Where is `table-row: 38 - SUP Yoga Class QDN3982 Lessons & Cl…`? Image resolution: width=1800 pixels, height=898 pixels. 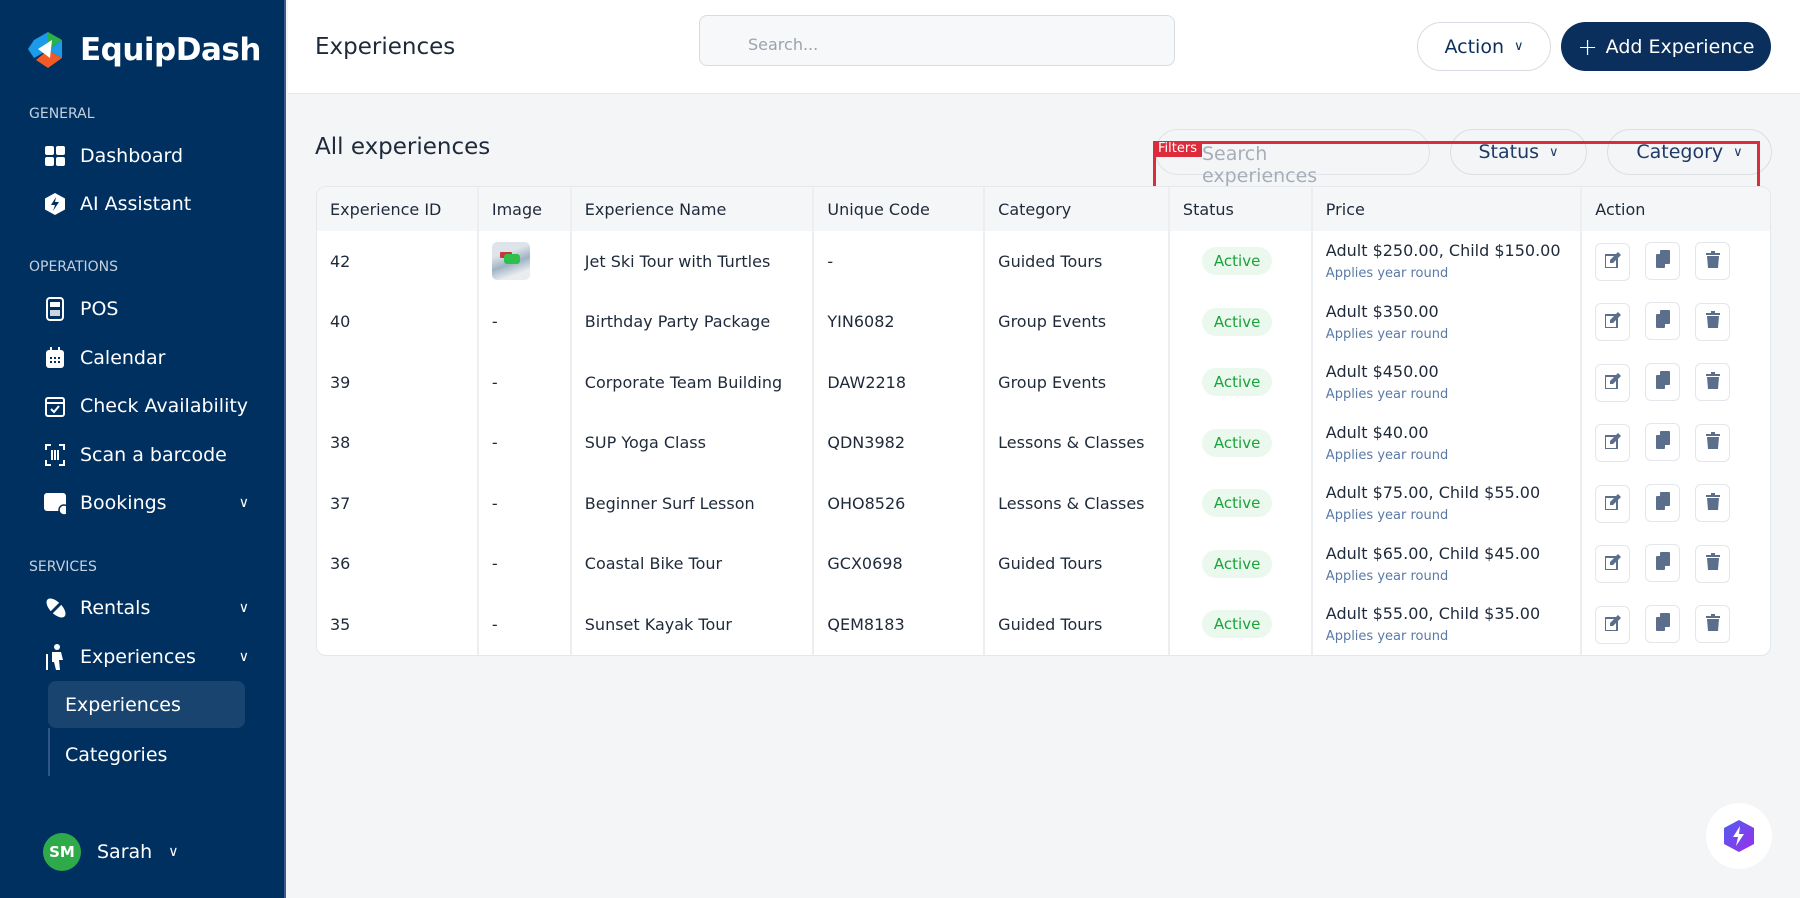
table-row: 38 - SUP Yoga Class QDN3982 Lessons & Cl… is located at coordinates (1043, 442).